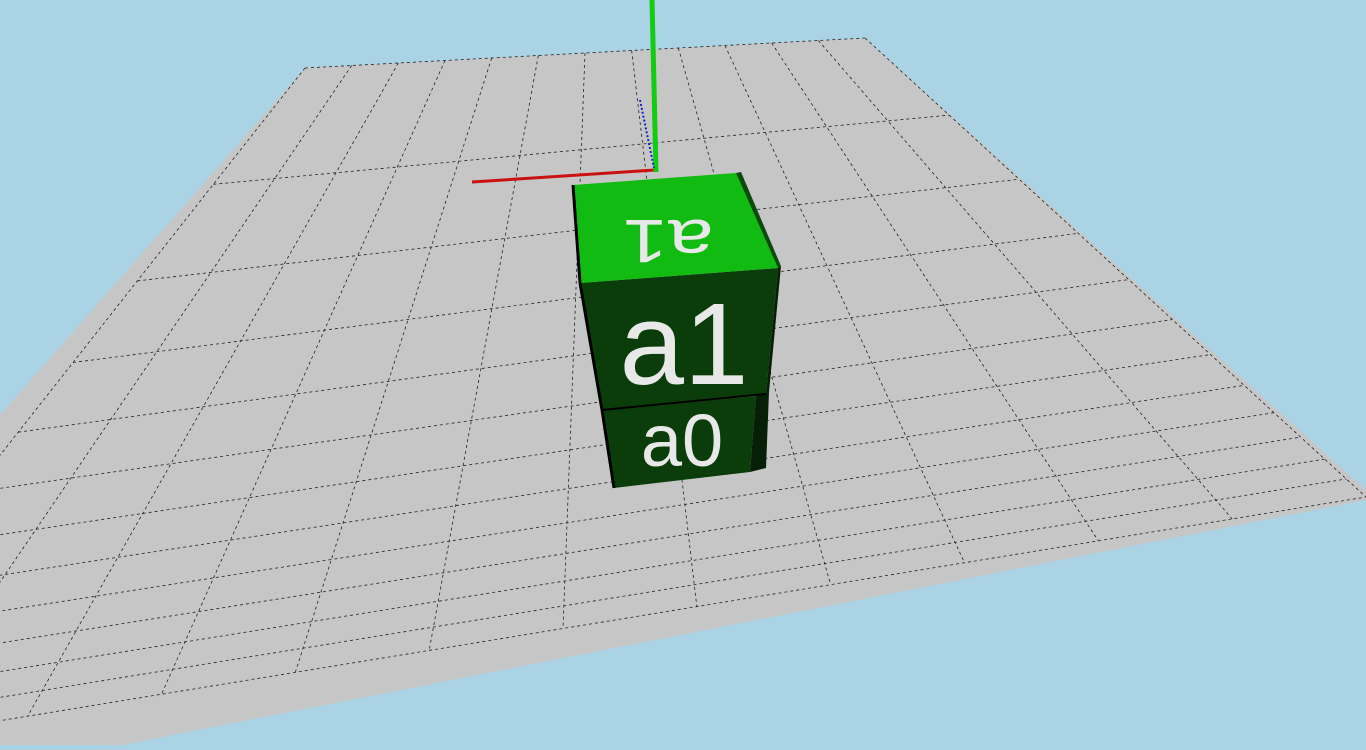  What do you see at coordinates (682, 440) in the screenshot?
I see `block-a0-label: a0` at bounding box center [682, 440].